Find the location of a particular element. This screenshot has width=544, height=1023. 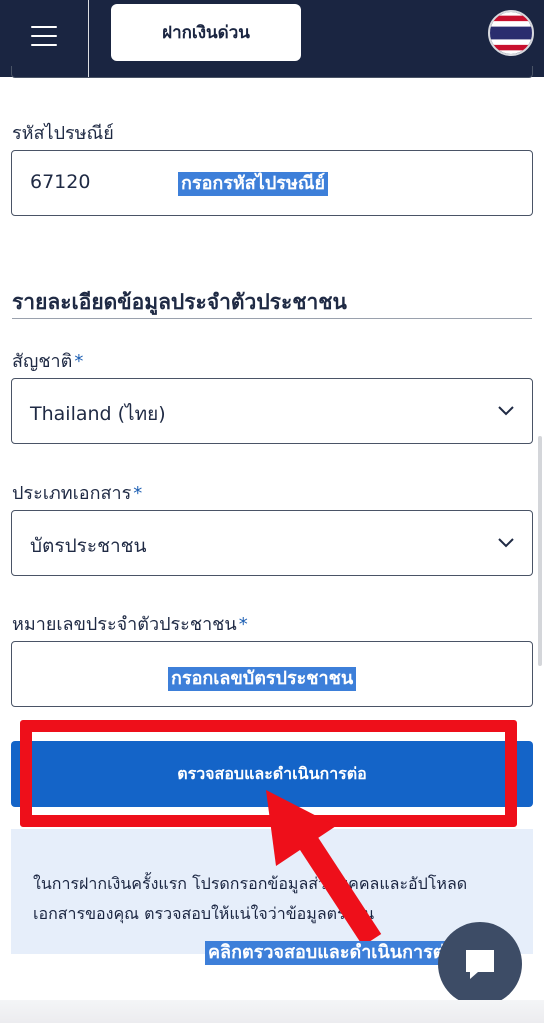

annotation-caption: คลิกตรวจสอบและดำเนินการต่อ is located at coordinates (332, 953).